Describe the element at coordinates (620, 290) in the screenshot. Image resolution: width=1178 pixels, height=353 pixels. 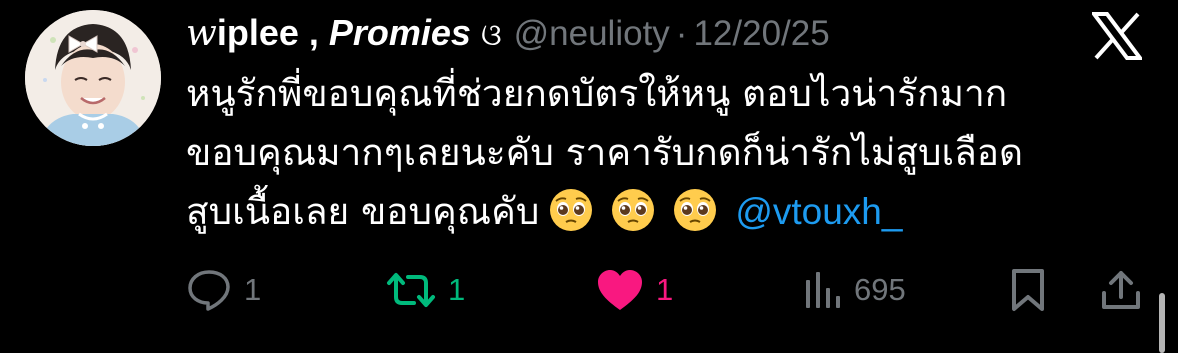
I see `heart-icon` at that location.